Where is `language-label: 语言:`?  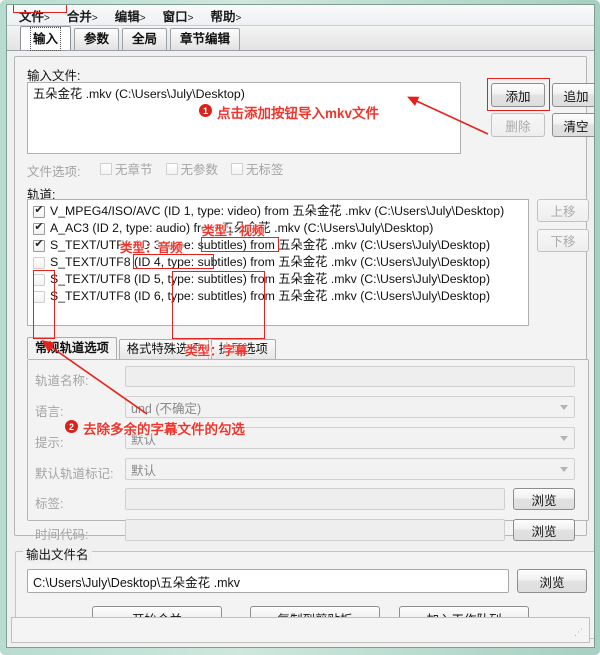 language-label: 语言: is located at coordinates (49, 412).